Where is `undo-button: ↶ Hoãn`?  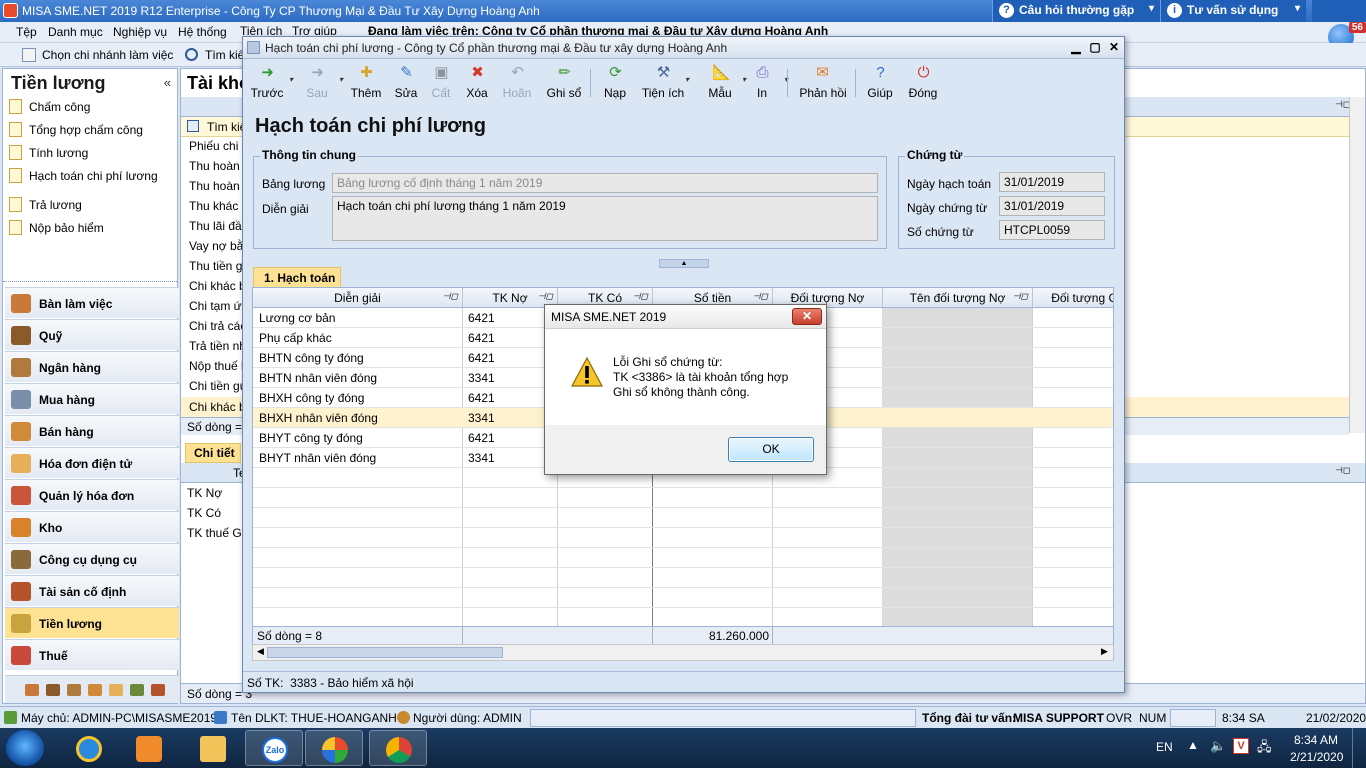 undo-button: ↶ Hoãn is located at coordinates (517, 83).